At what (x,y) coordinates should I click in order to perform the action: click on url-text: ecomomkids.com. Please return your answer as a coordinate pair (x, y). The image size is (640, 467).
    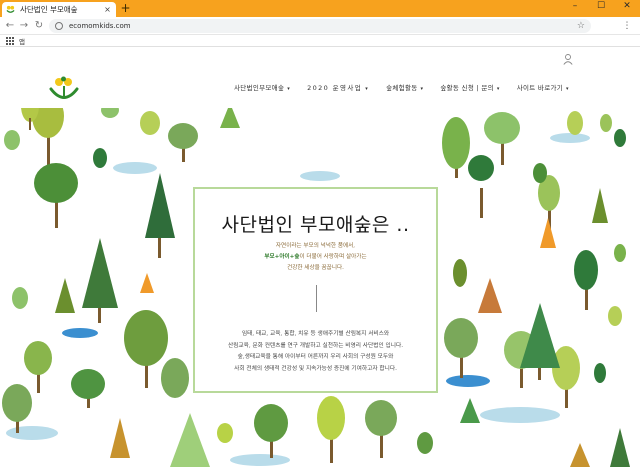
    Looking at the image, I should click on (323, 26).